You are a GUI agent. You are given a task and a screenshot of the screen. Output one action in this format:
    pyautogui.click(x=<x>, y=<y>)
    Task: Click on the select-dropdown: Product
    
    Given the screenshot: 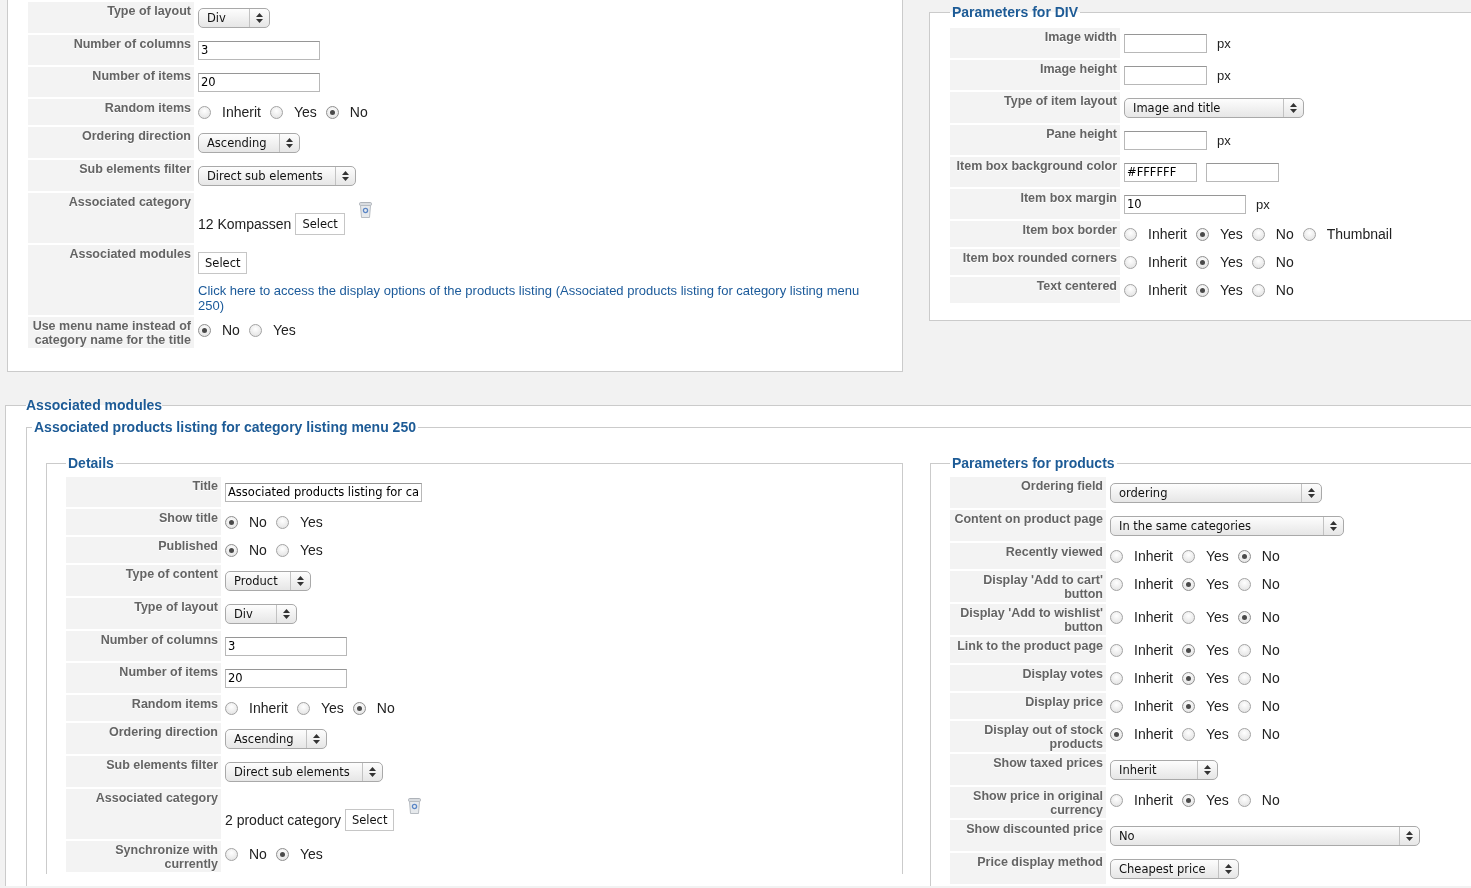 What is the action you would take?
    pyautogui.click(x=268, y=581)
    